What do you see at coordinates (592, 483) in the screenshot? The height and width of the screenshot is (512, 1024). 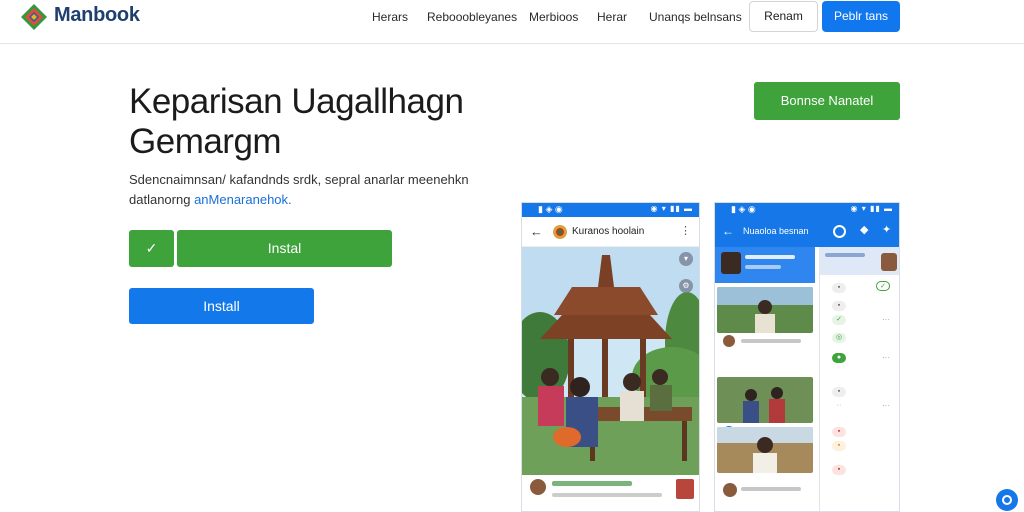 I see `author-name-placeholder` at bounding box center [592, 483].